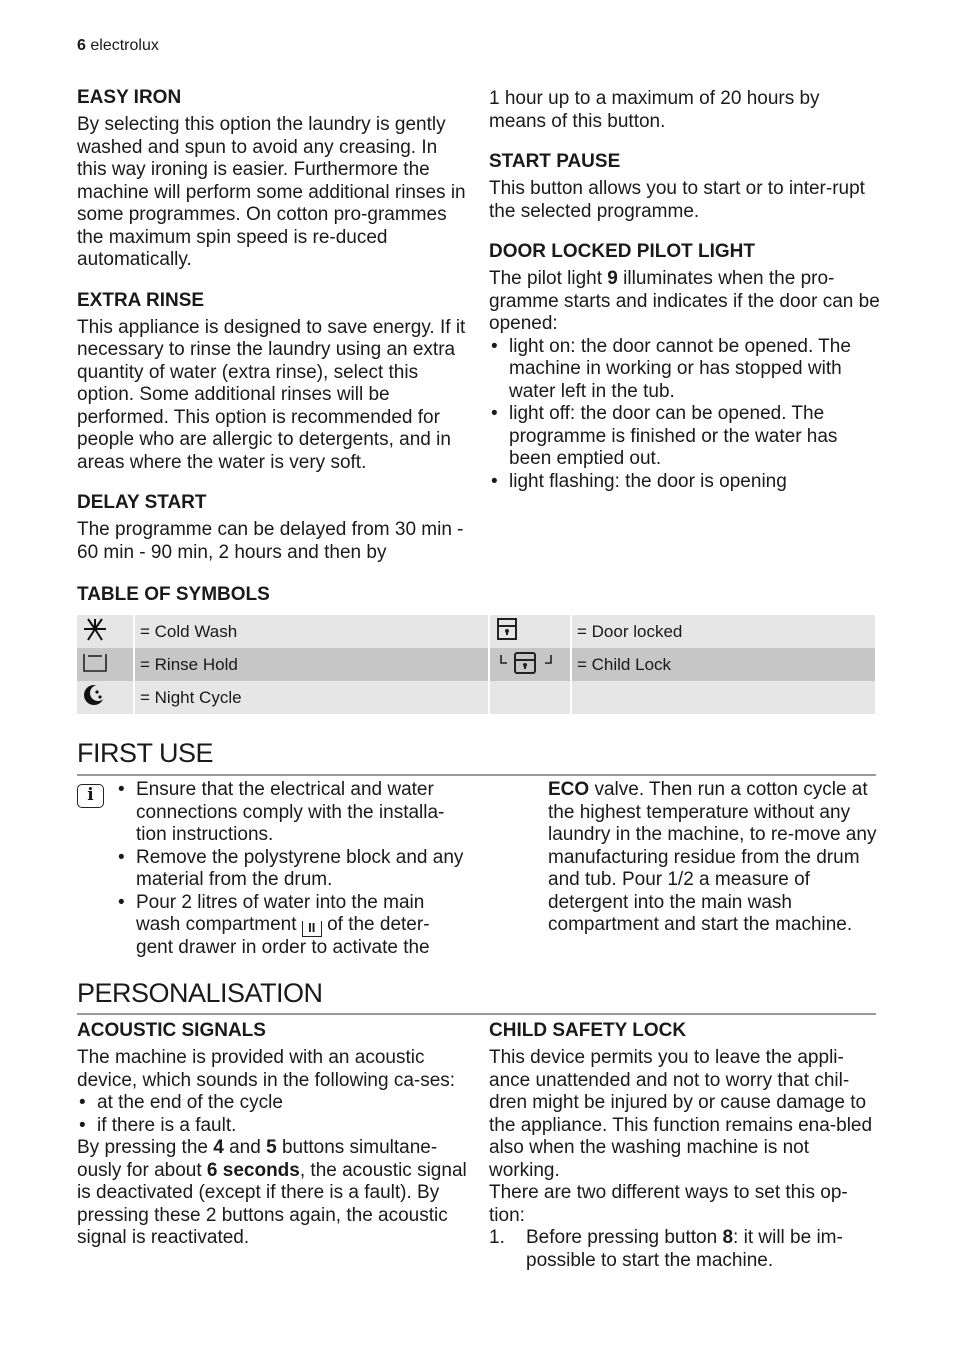 This screenshot has width=954, height=1352. Describe the element at coordinates (129, 97) in the screenshot. I see `easy-iron-title: EASY IRON` at that location.